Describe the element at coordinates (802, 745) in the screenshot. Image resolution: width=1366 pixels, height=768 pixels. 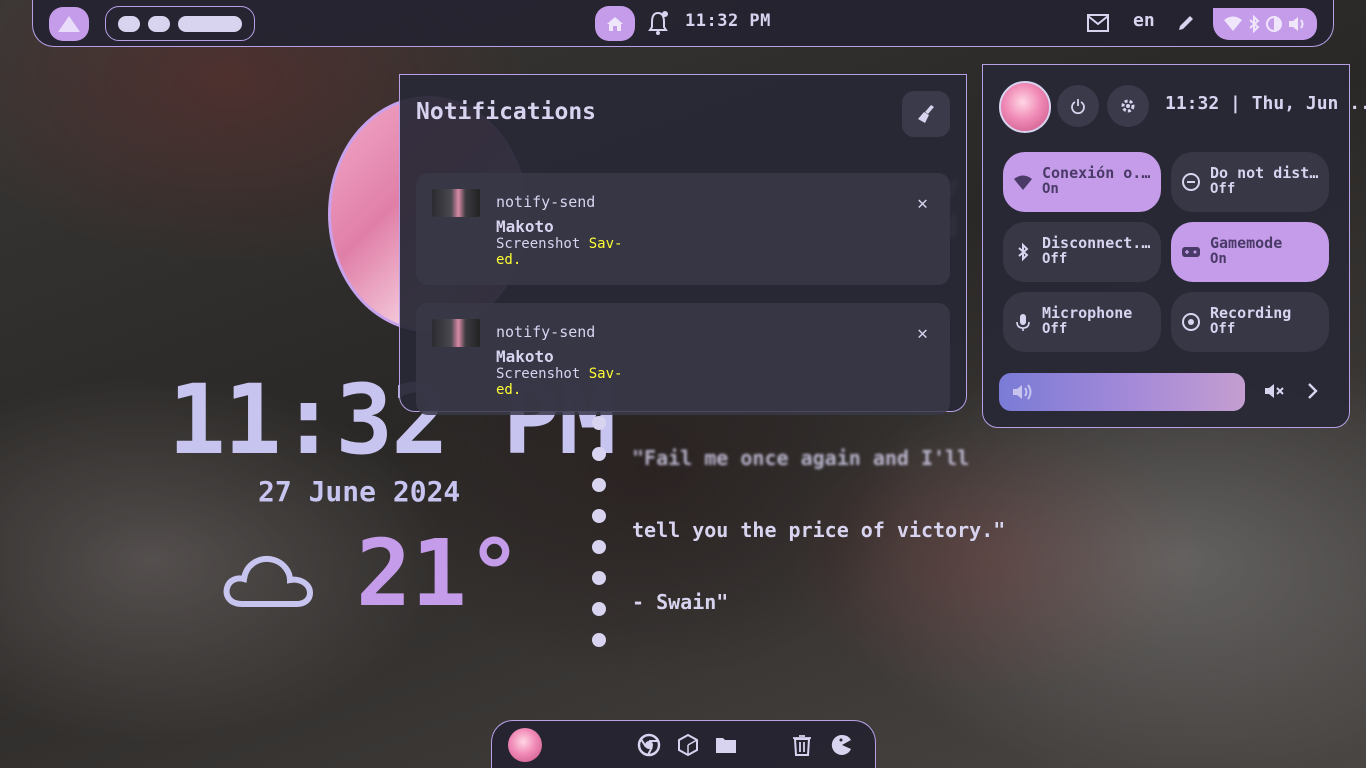
I see `trash-icon` at that location.